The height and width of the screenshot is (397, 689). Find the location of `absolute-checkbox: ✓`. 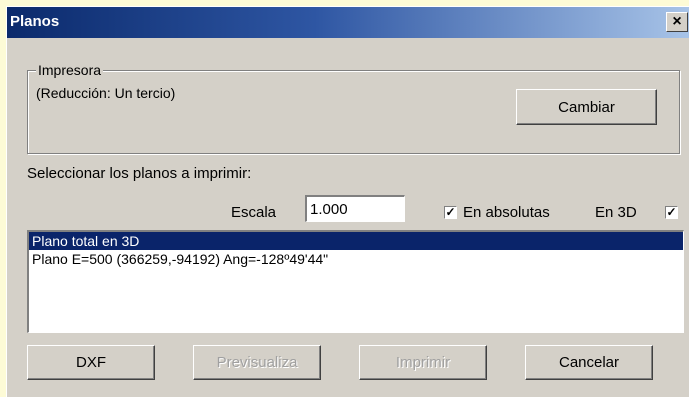

absolute-checkbox: ✓ is located at coordinates (450, 212).